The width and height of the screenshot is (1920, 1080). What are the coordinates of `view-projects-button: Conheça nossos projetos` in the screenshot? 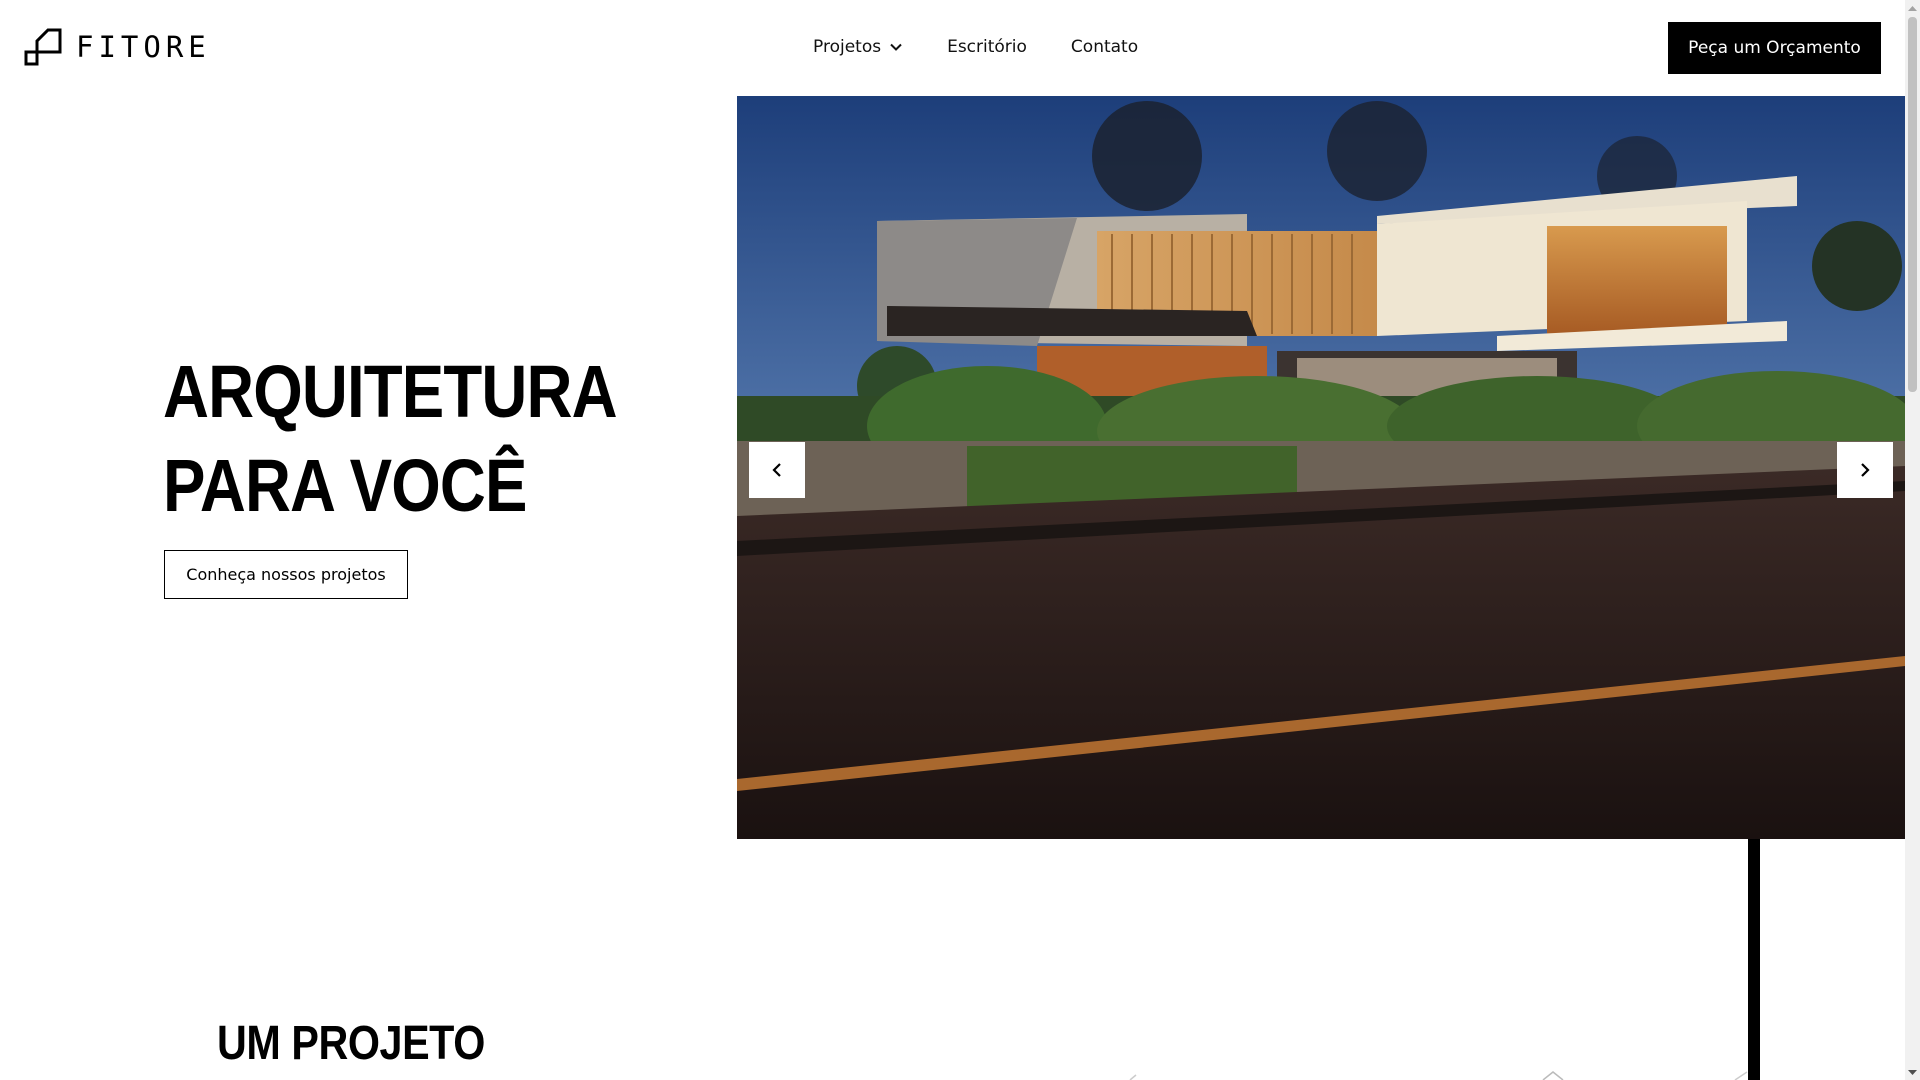 It's located at (286, 574).